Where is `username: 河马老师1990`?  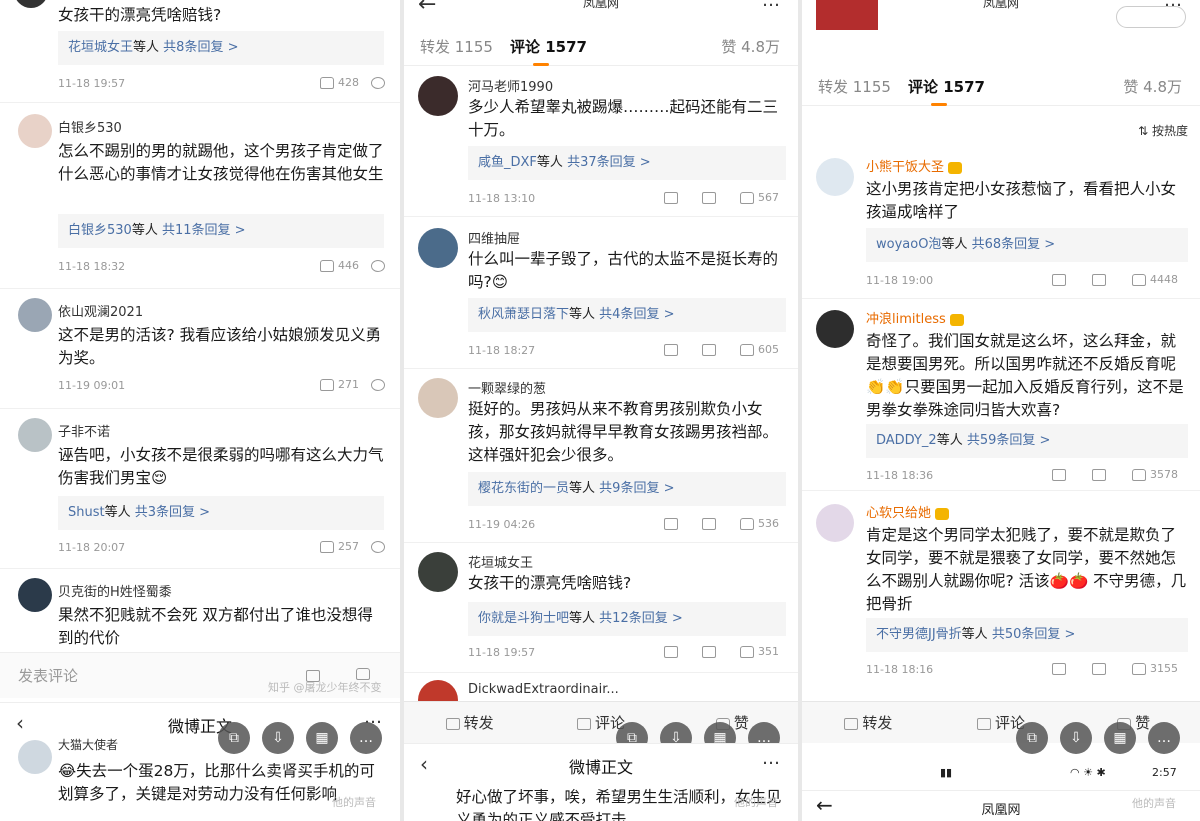 username: 河马老师1990 is located at coordinates (510, 85).